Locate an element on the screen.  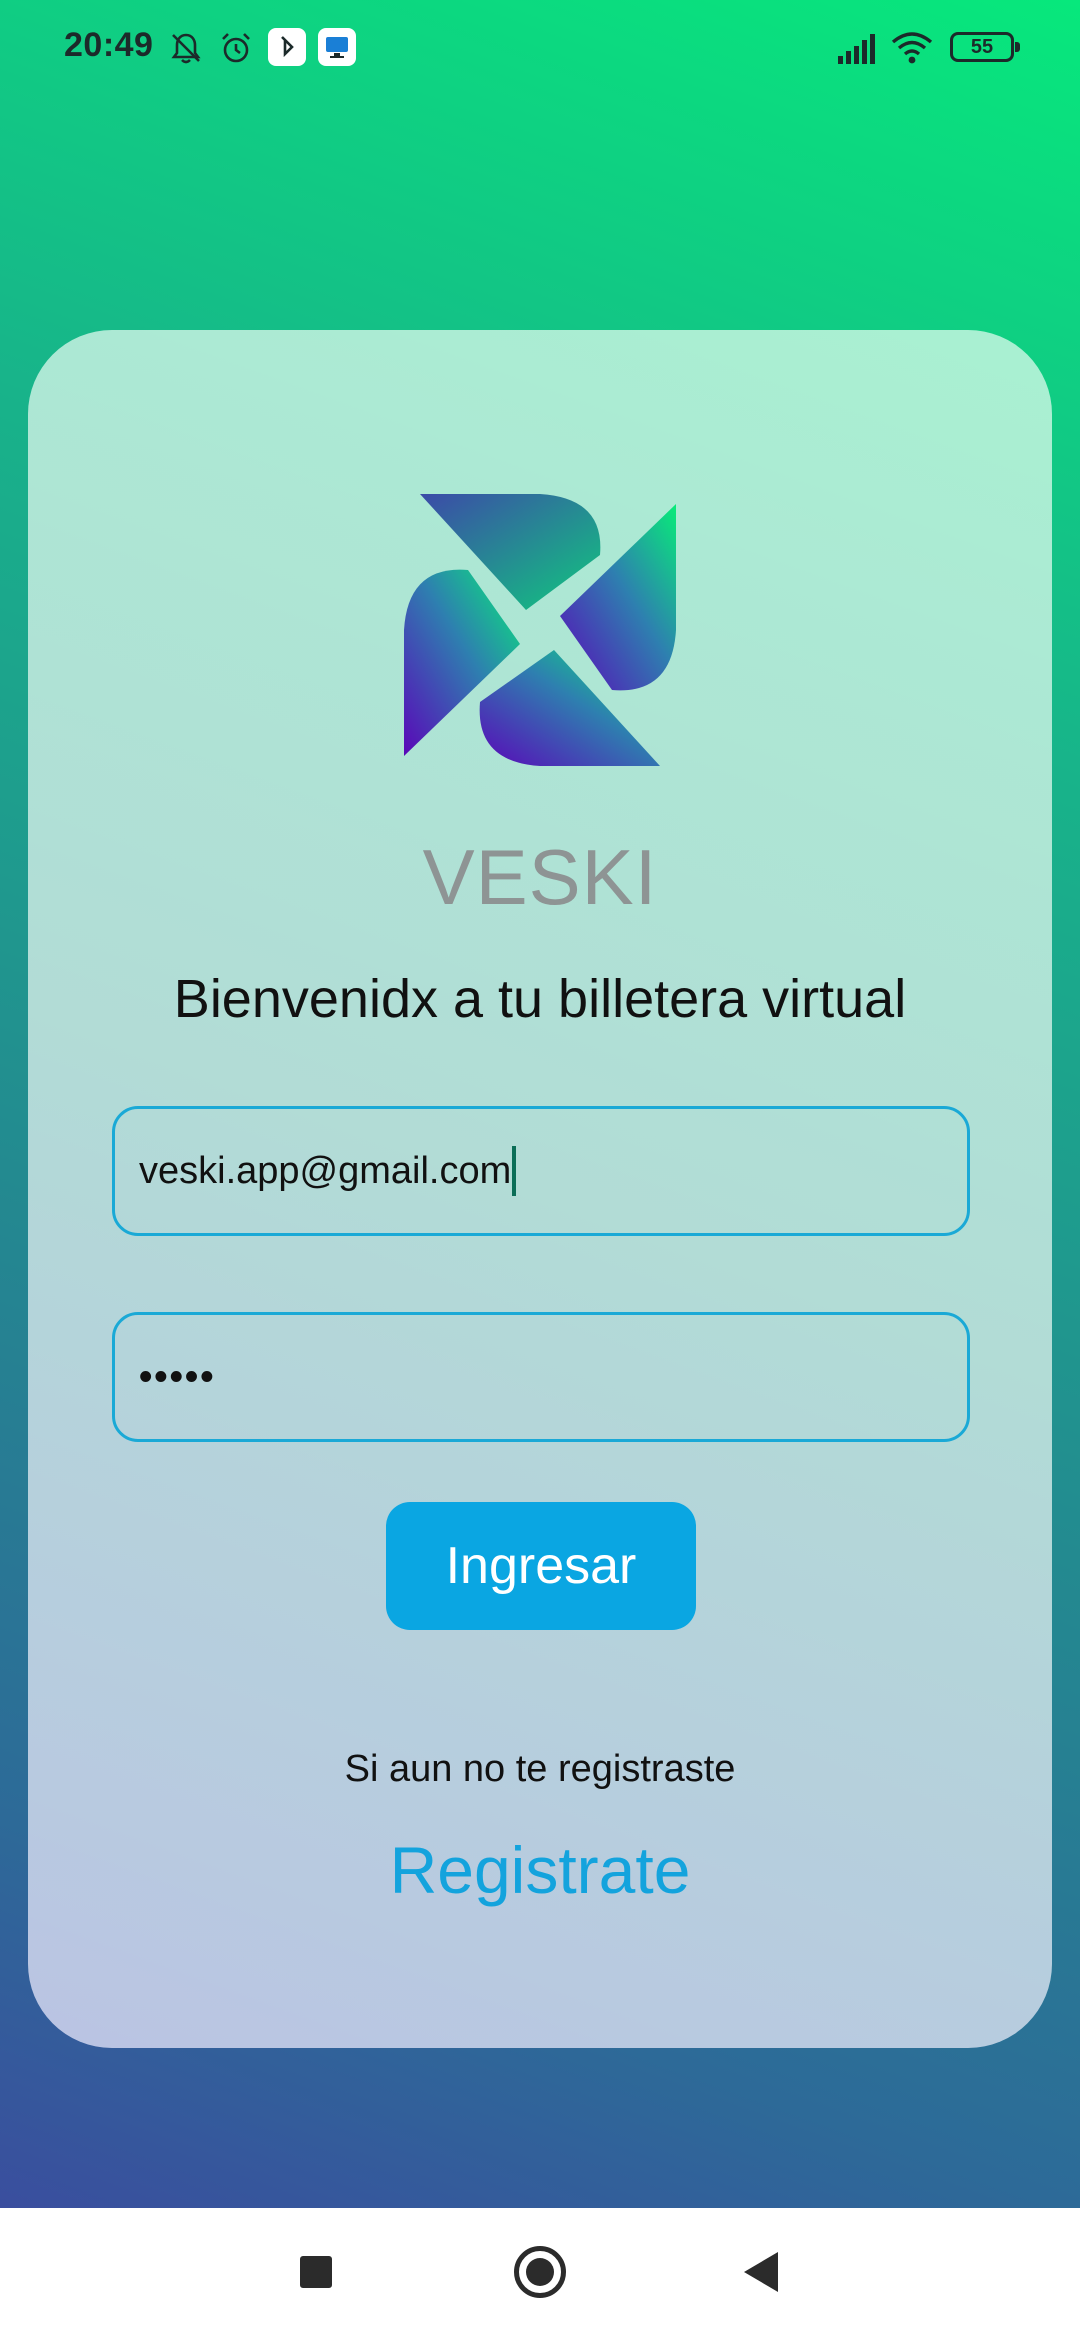
password-field: ••••• is located at coordinates (541, 1377).